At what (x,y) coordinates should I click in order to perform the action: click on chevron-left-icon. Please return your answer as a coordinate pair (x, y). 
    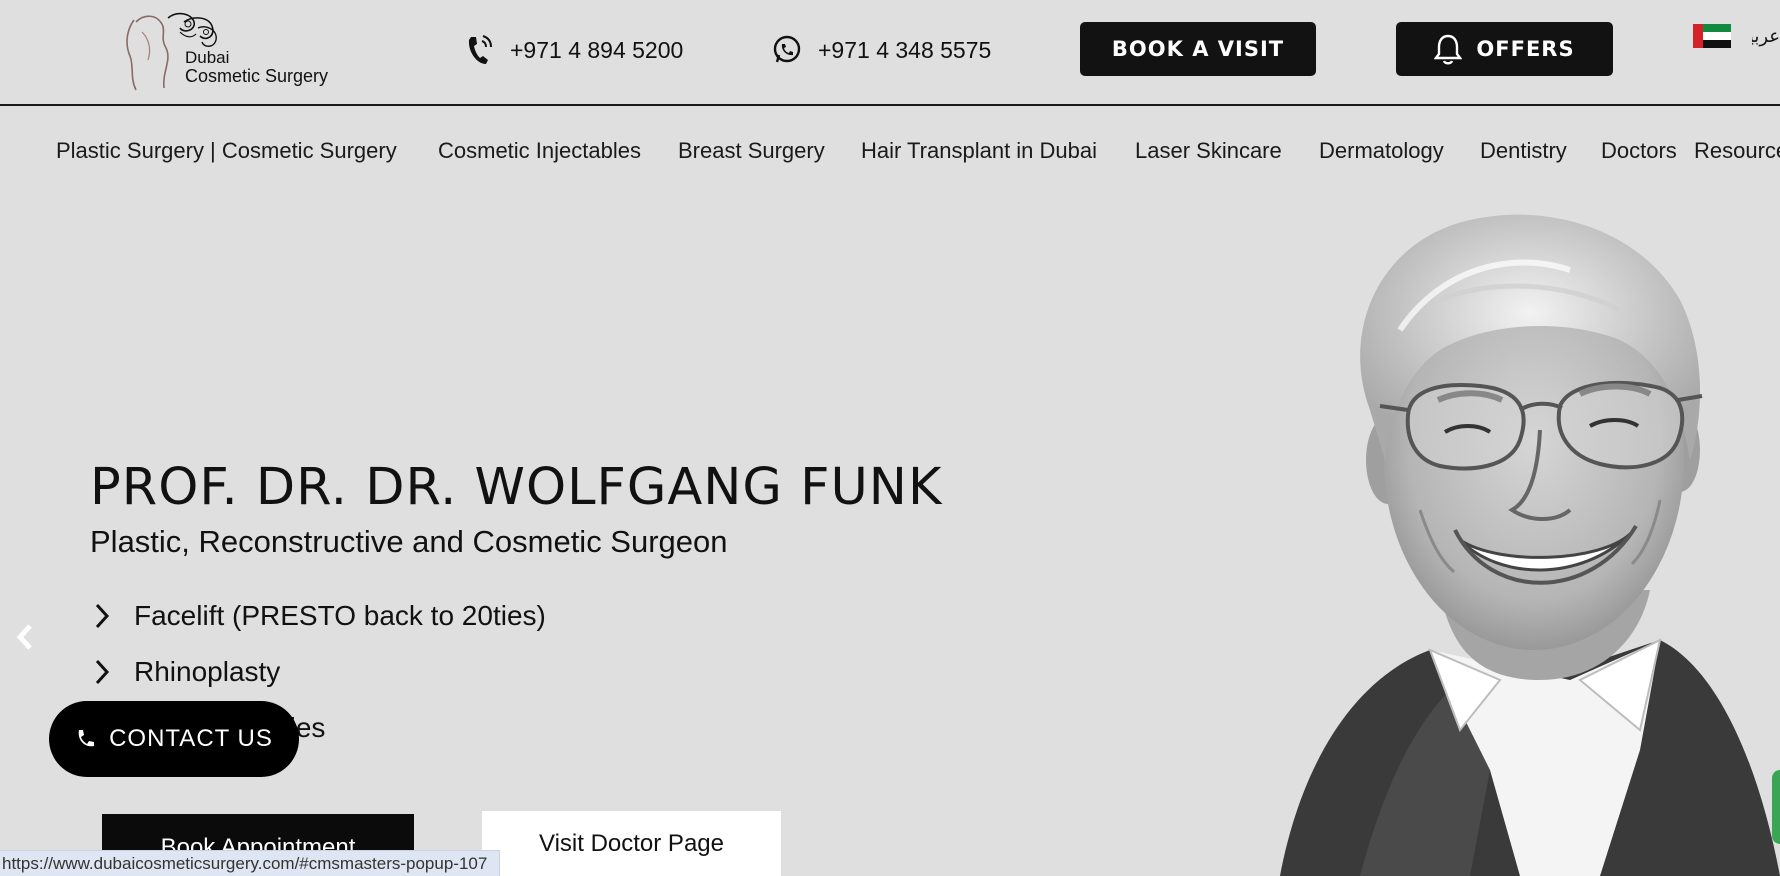
    Looking at the image, I should click on (24, 637).